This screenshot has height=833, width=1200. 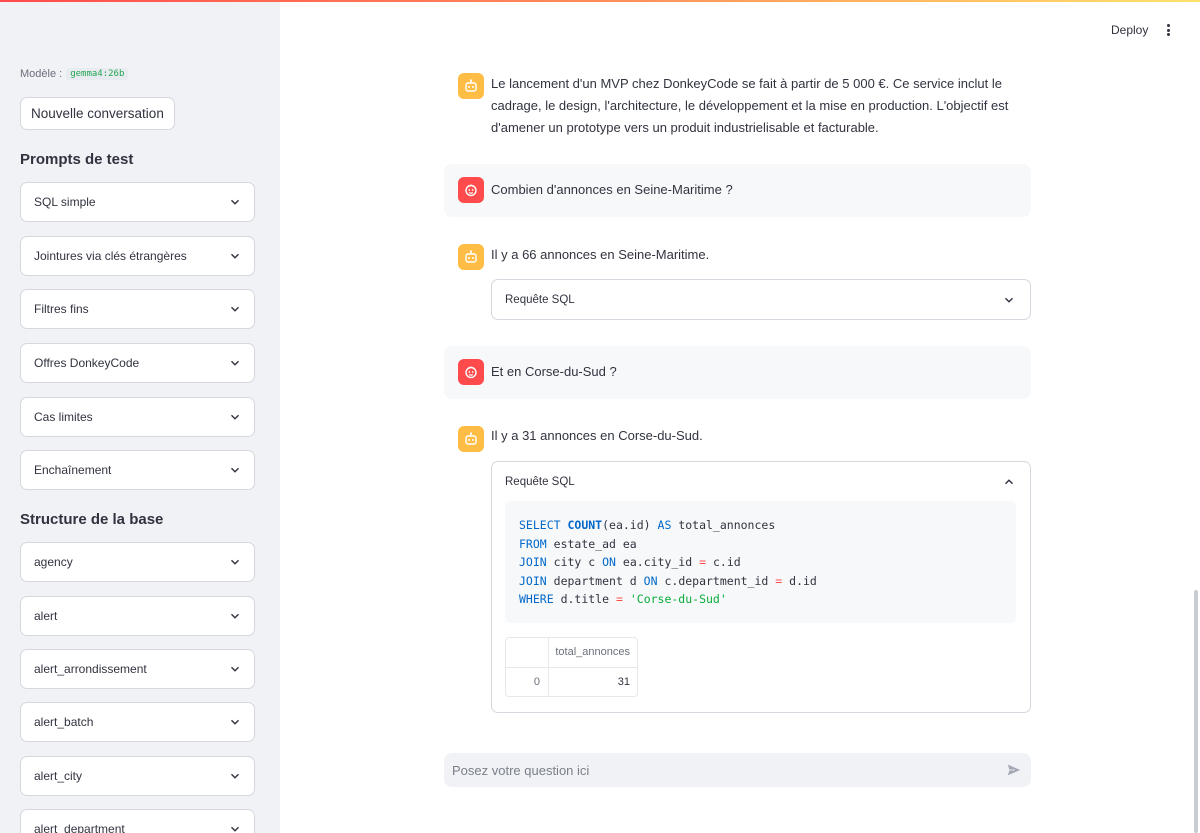 I want to click on main-menu-icon, so click(x=1168, y=30).